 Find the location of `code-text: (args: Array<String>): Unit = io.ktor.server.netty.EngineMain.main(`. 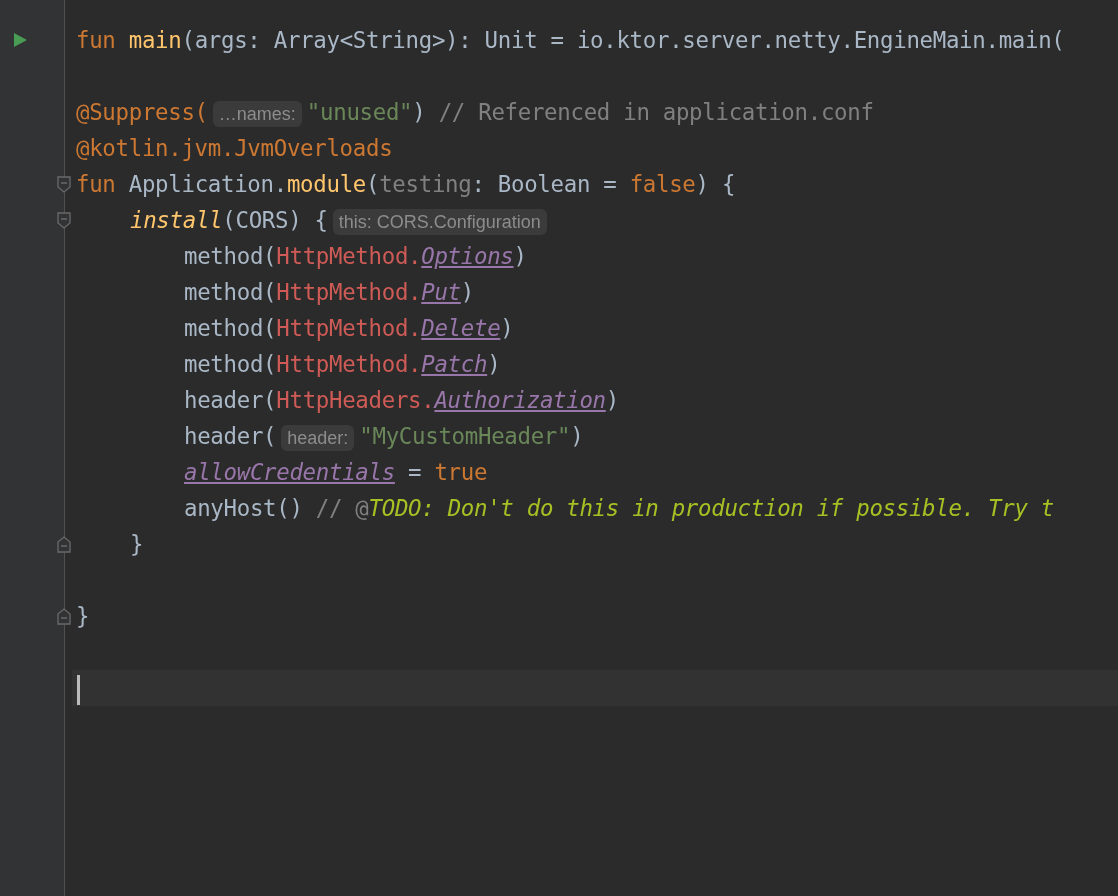

code-text: (args: Array<String>): Unit = io.ktor.server.netty.EngineMain.main( is located at coordinates (623, 40).